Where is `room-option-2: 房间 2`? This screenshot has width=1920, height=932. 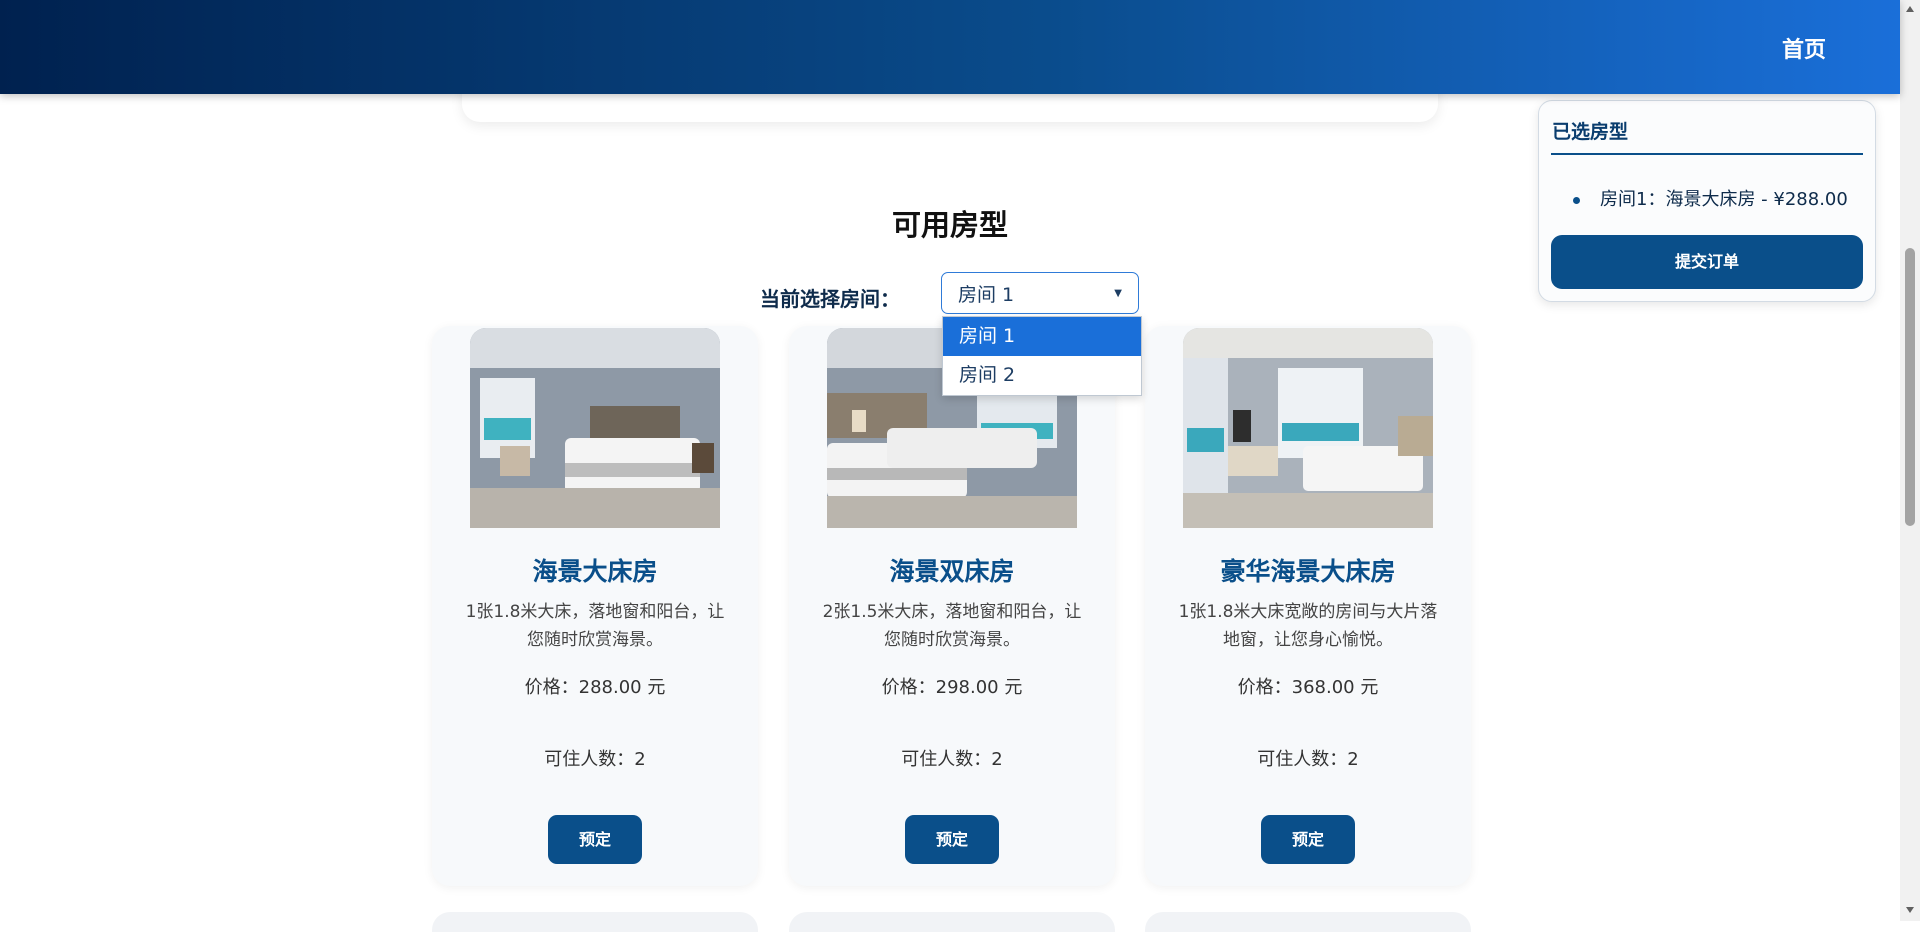 room-option-2: 房间 2 is located at coordinates (1042, 375).